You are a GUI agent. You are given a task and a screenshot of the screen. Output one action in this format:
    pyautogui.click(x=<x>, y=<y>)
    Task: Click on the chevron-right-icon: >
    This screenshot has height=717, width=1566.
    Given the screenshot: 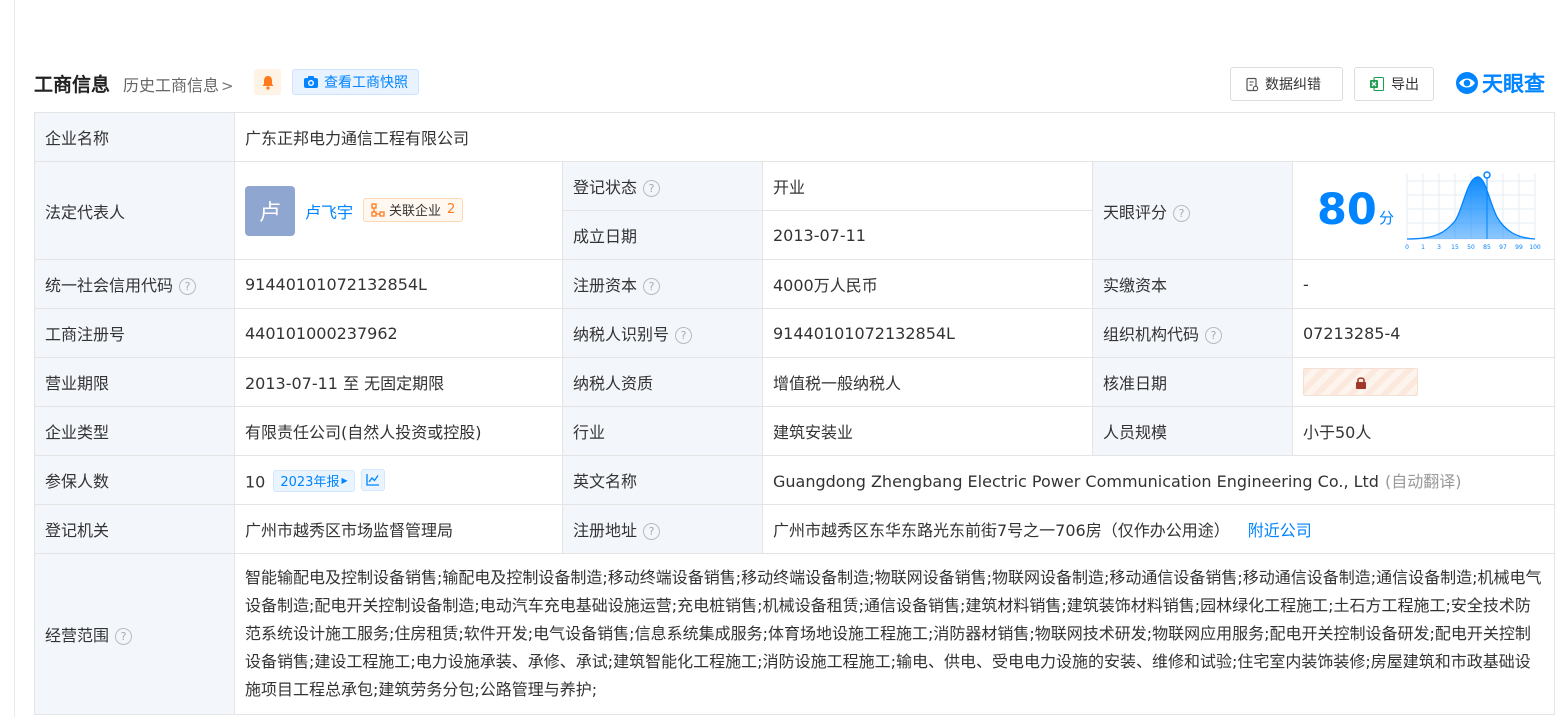 What is the action you would take?
    pyautogui.click(x=227, y=86)
    